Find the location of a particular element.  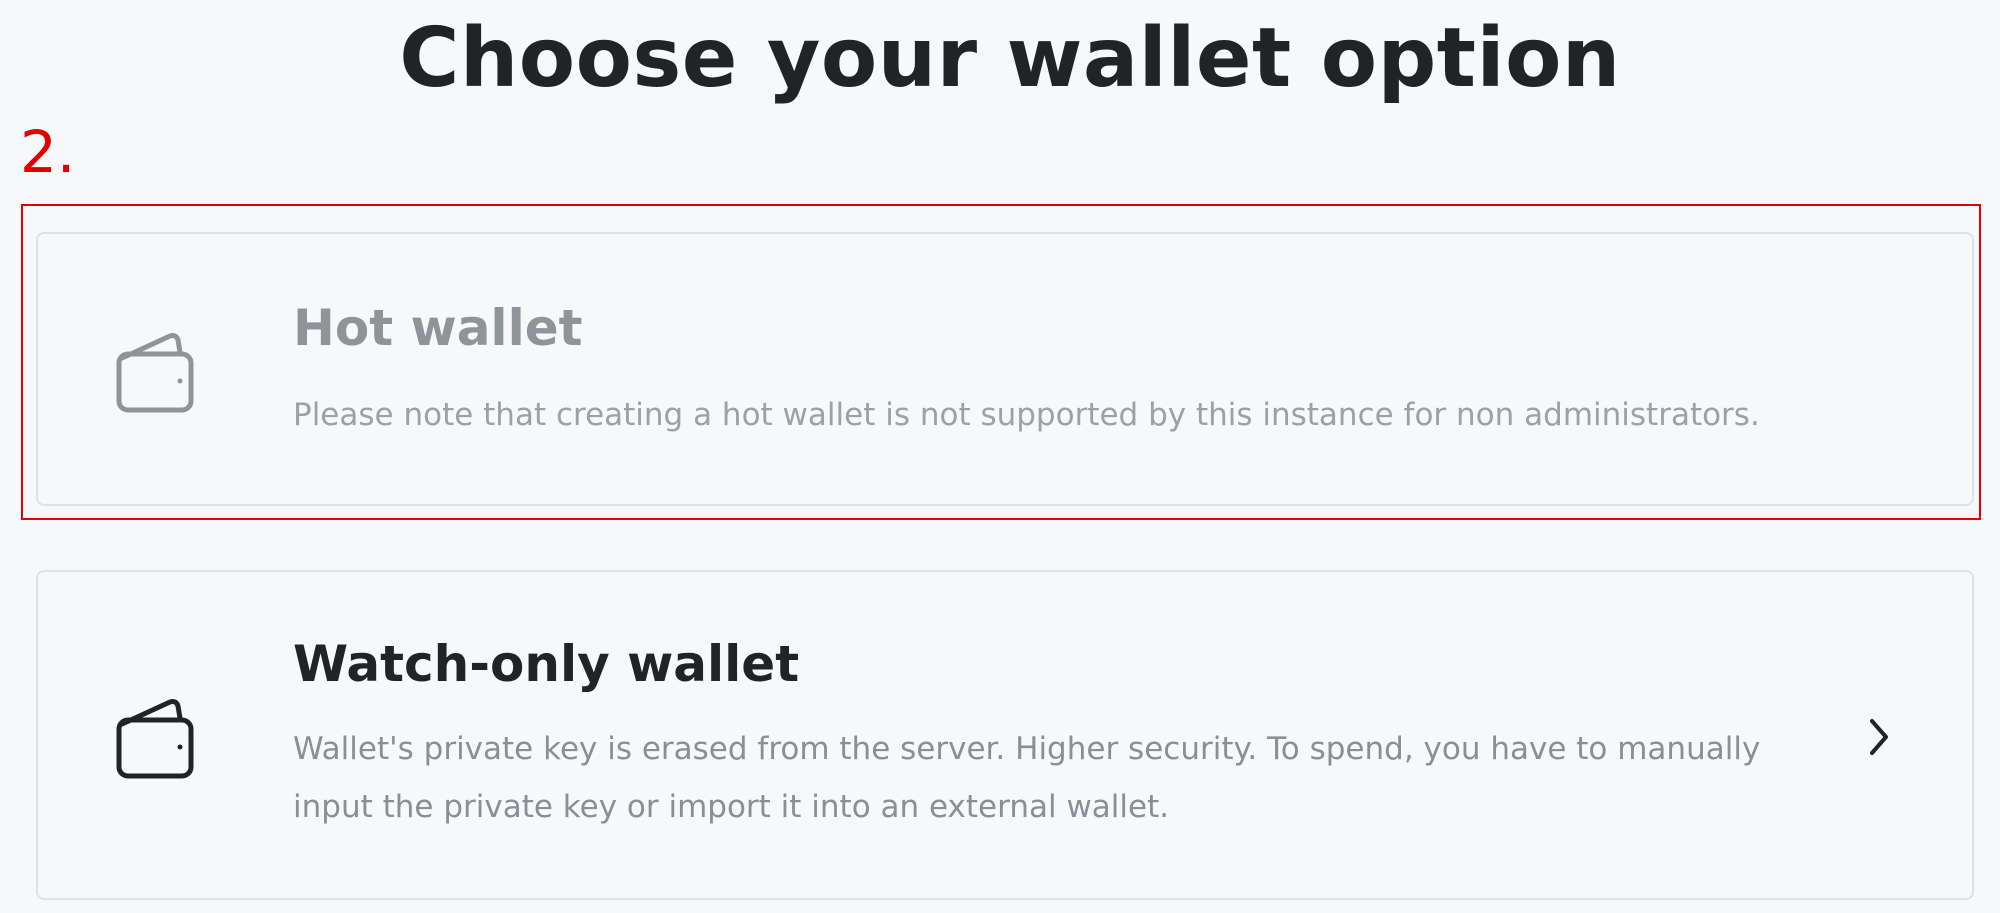

page-title: Choose your wallet option is located at coordinates (1010, 58).